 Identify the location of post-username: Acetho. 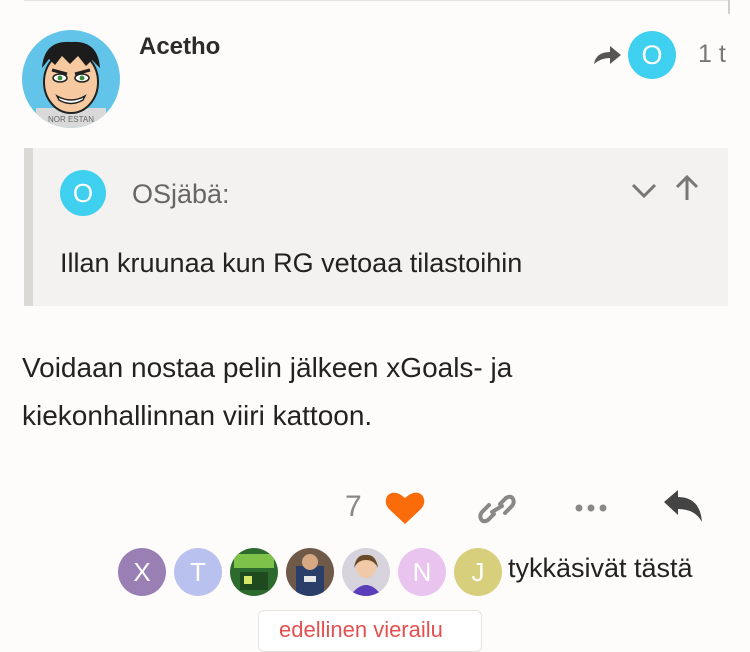
(179, 47).